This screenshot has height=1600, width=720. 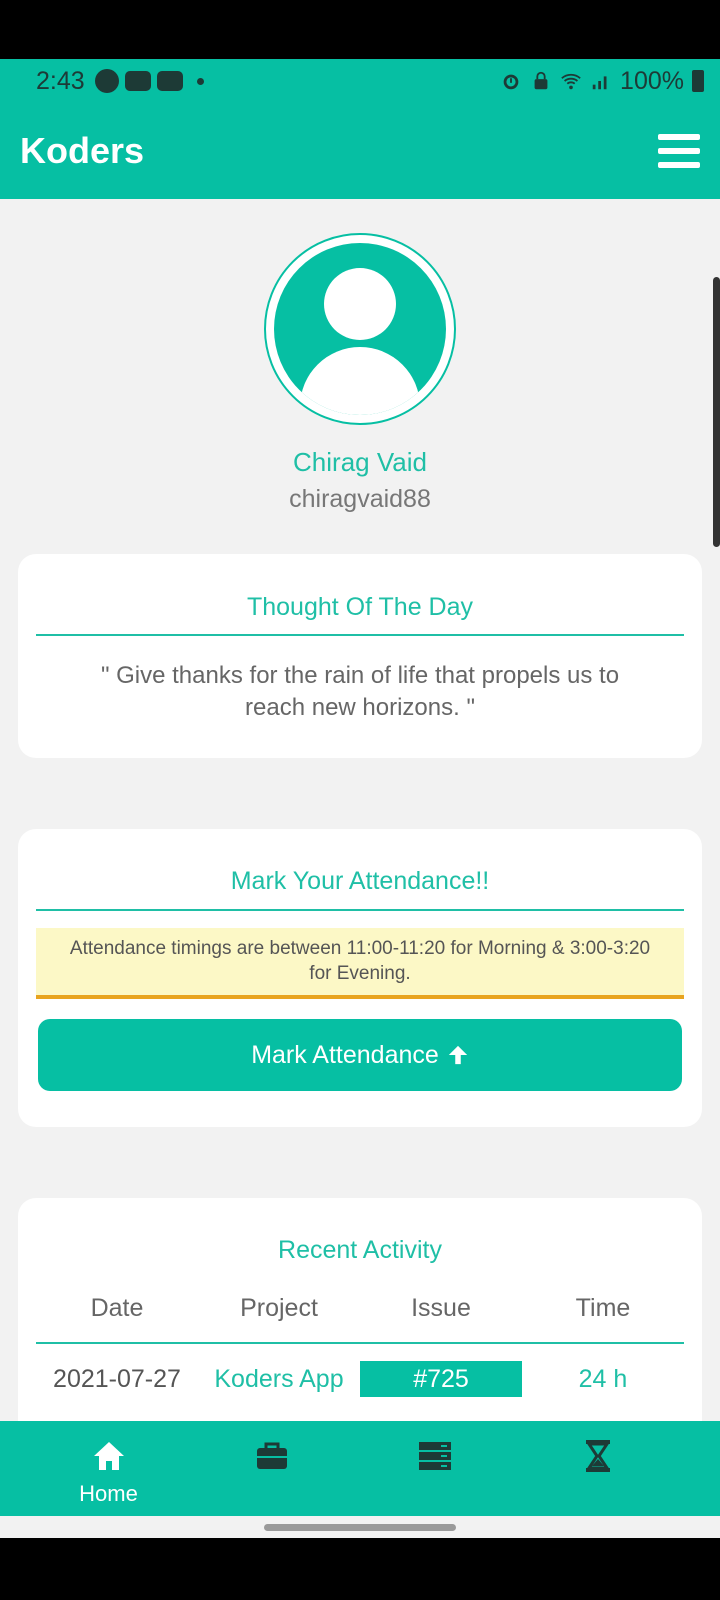 I want to click on app-title: Koders, so click(x=82, y=150).